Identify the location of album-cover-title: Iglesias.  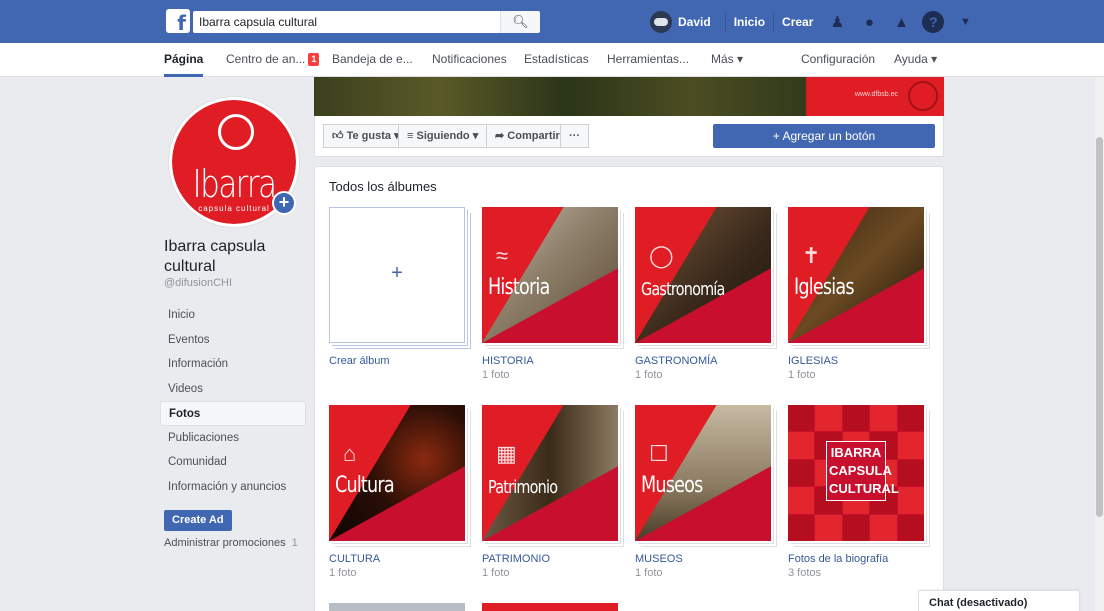
(824, 287).